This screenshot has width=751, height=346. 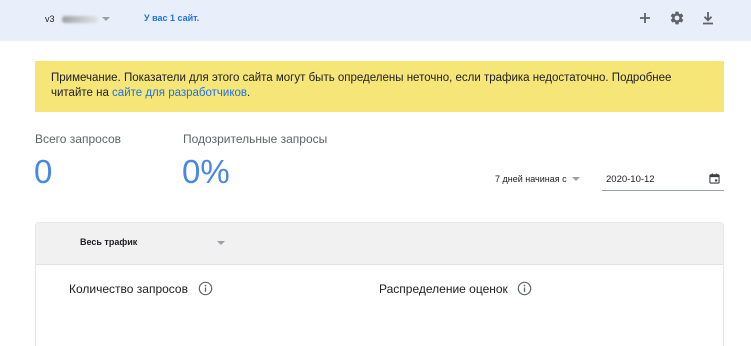 I want to click on calendar-icon, so click(x=714, y=178).